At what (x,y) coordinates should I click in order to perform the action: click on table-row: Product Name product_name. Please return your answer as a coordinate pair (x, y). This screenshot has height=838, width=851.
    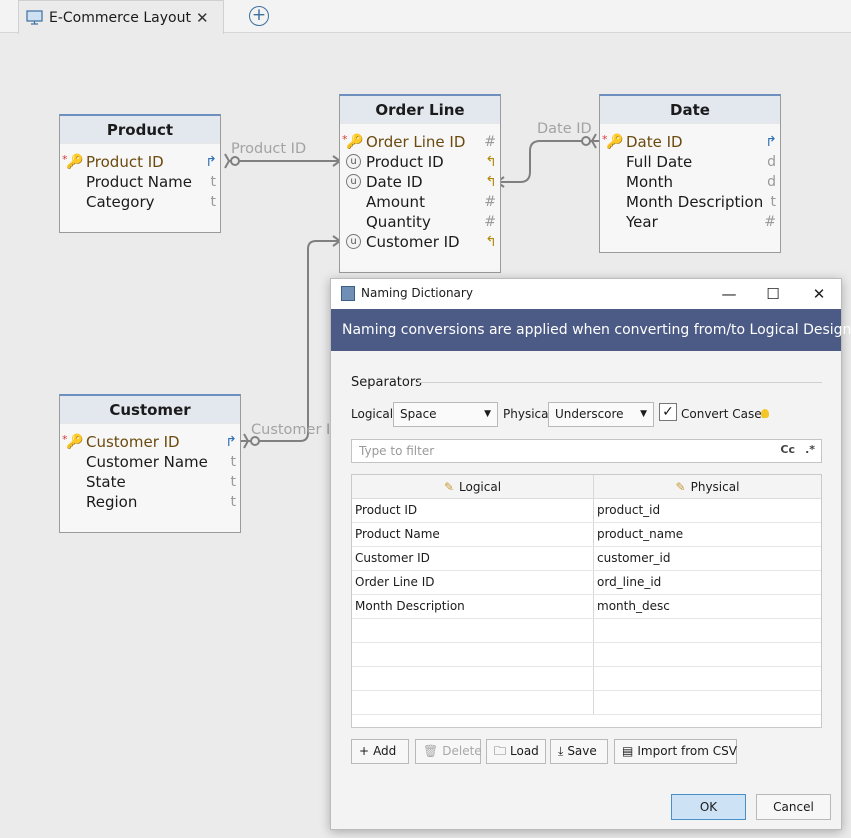
    Looking at the image, I should click on (586, 535).